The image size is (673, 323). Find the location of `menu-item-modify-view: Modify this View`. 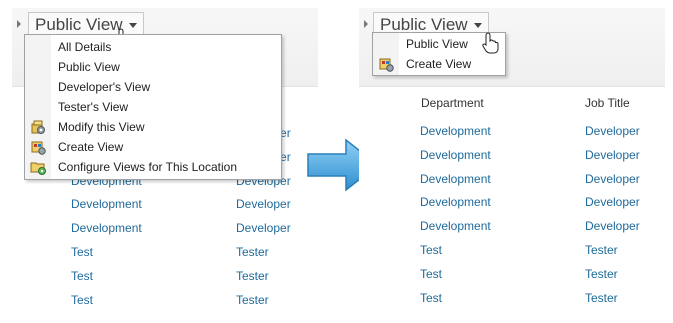

menu-item-modify-view: Modify this View is located at coordinates (153, 127).